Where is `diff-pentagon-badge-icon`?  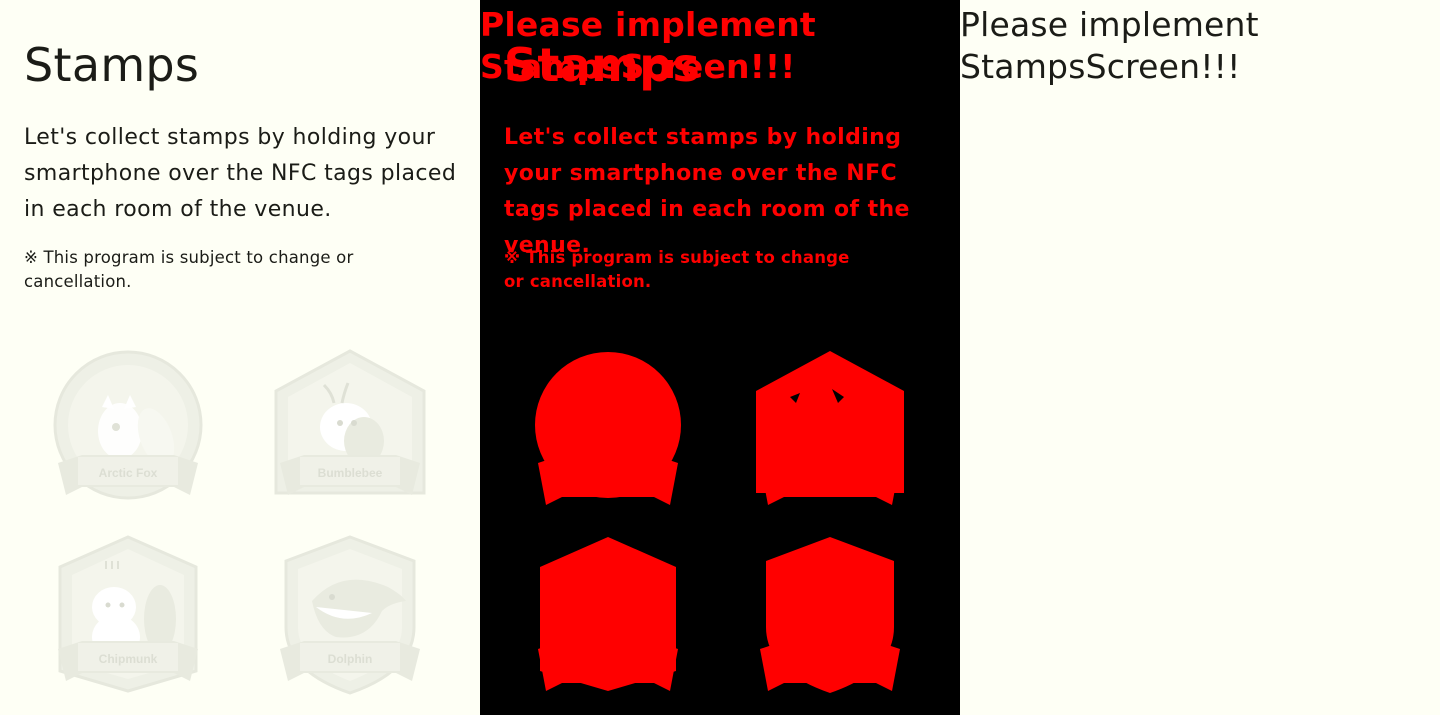
diff-pentagon-badge-icon is located at coordinates (830, 428).